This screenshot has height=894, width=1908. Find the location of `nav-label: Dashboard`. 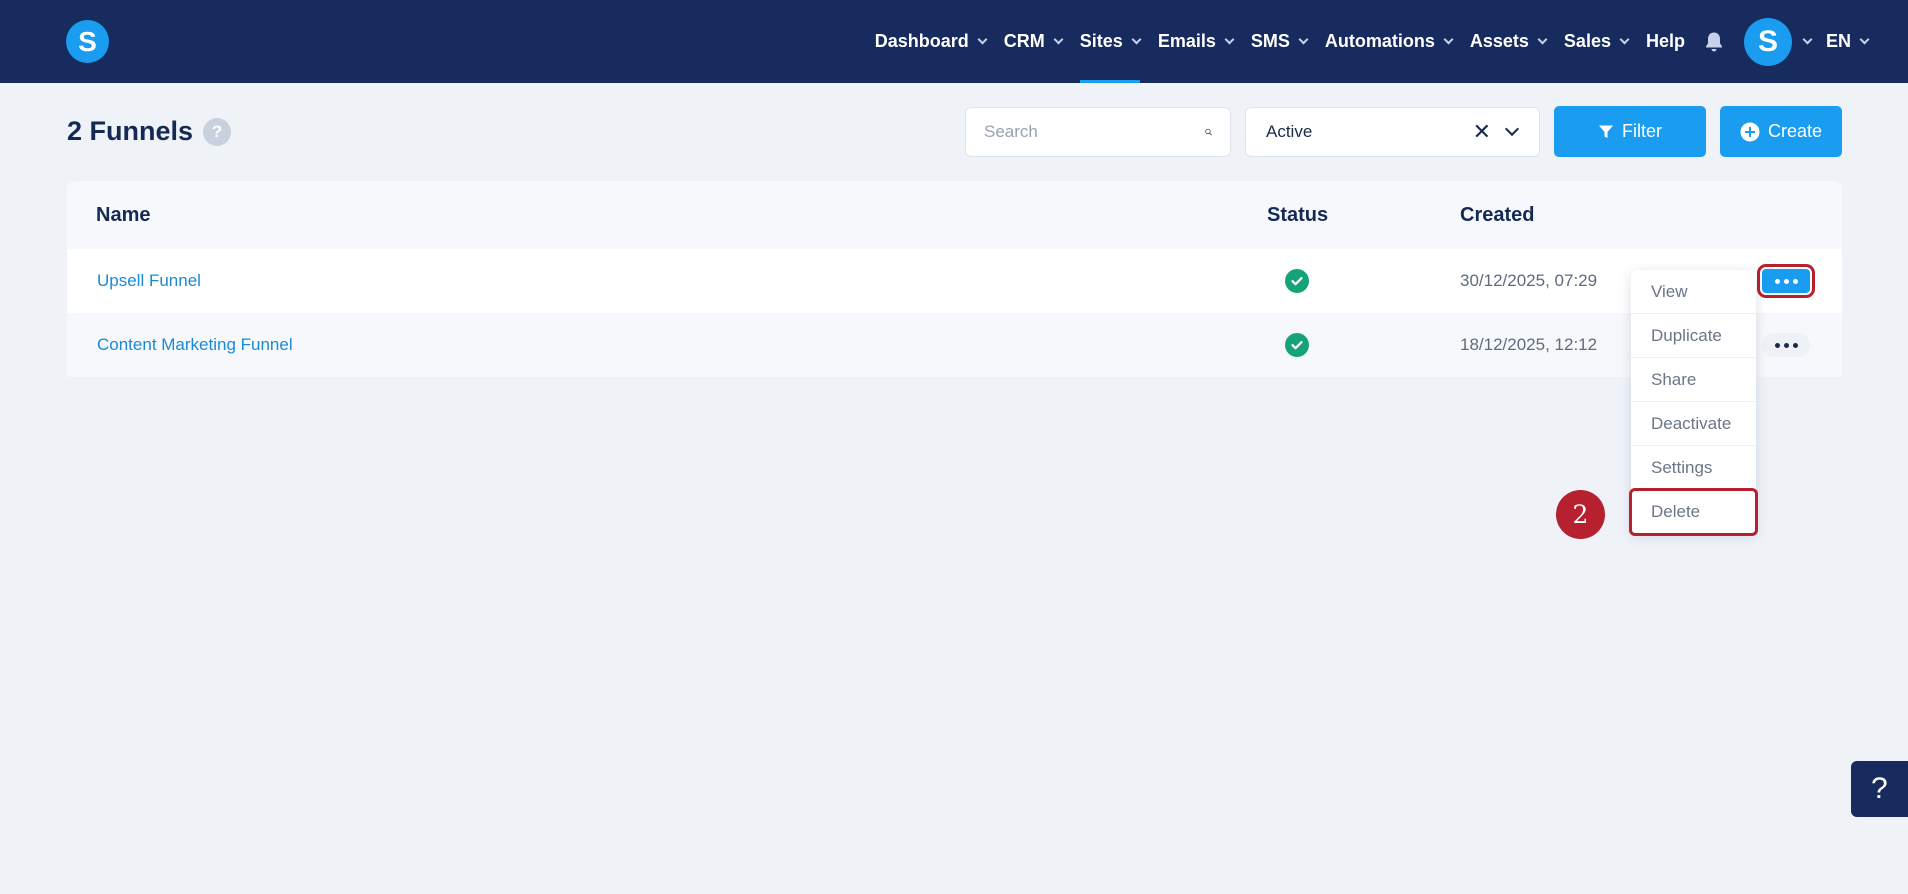

nav-label: Dashboard is located at coordinates (921, 41).